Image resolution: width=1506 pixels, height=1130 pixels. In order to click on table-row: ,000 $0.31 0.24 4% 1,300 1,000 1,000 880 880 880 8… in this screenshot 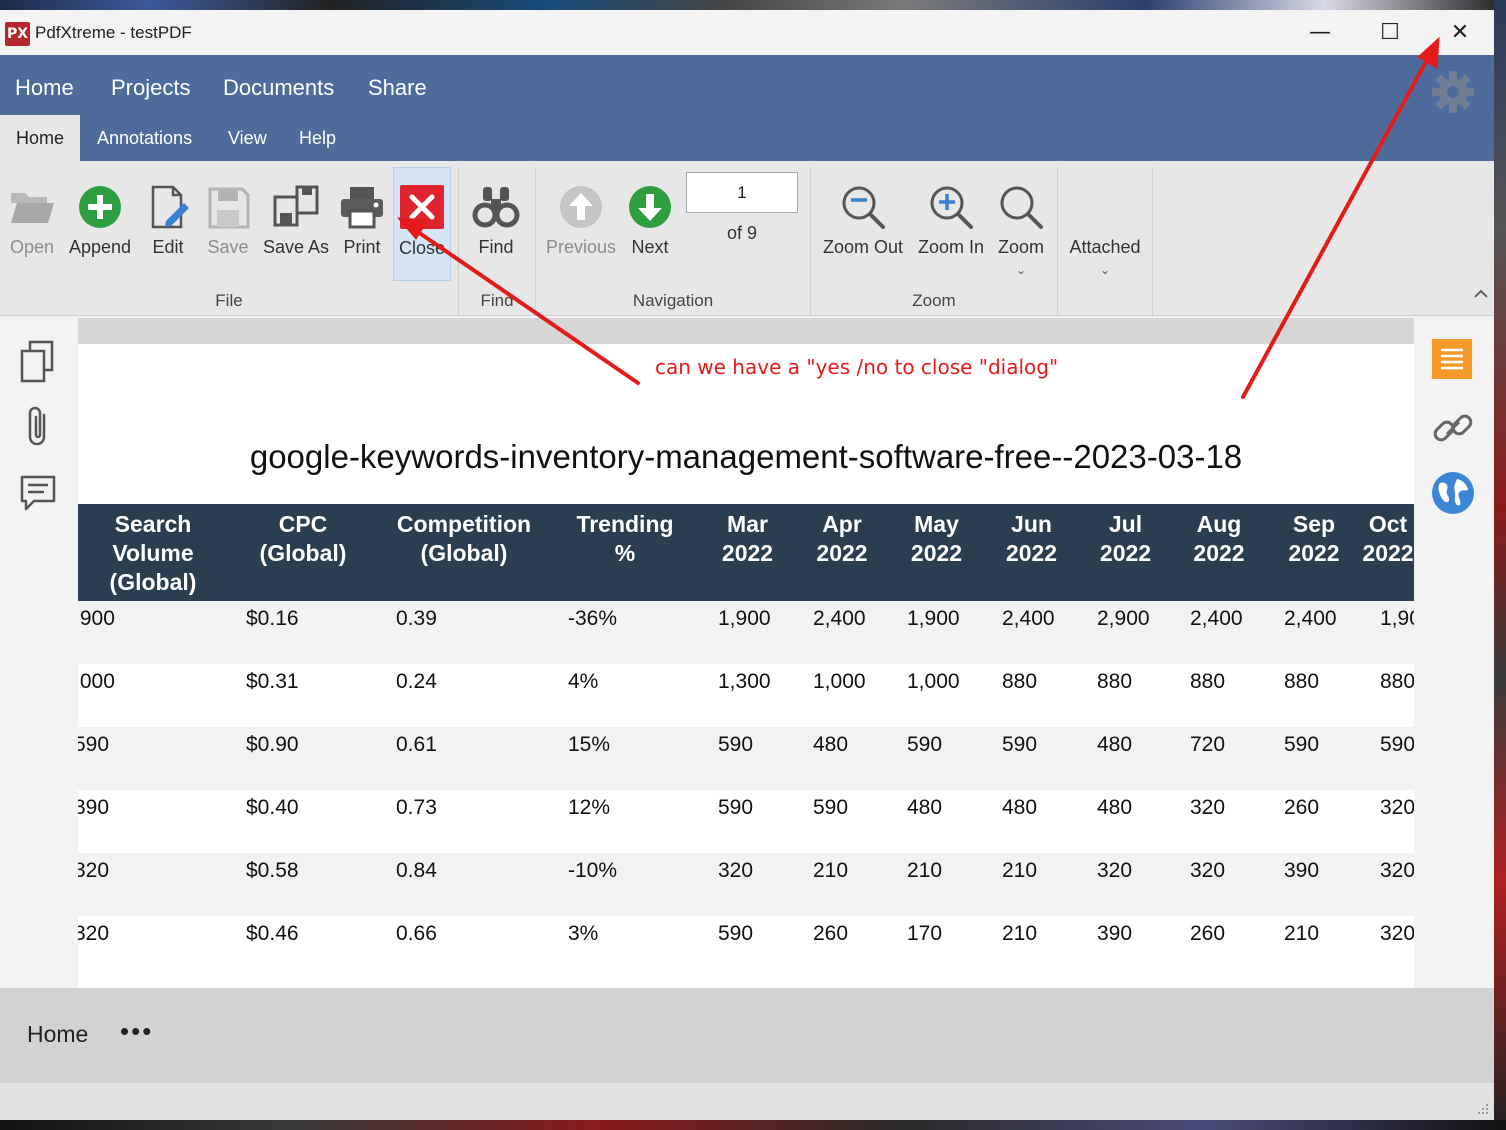, I will do `click(746, 695)`.